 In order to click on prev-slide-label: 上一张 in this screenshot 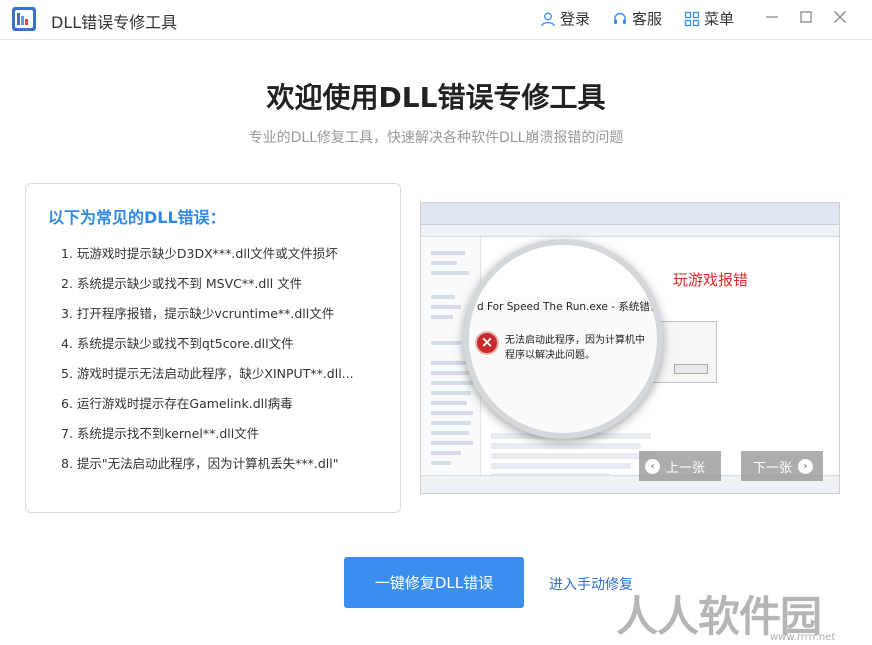, I will do `click(686, 468)`.